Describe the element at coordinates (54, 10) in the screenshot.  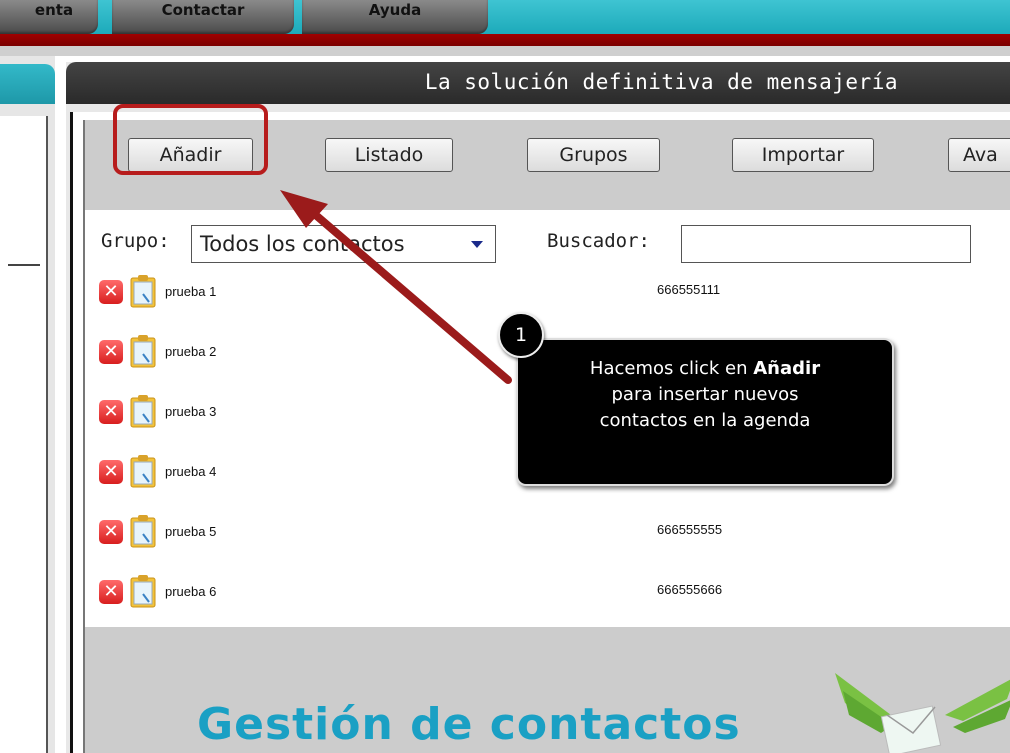
I see `nav-tab-label: enta` at that location.